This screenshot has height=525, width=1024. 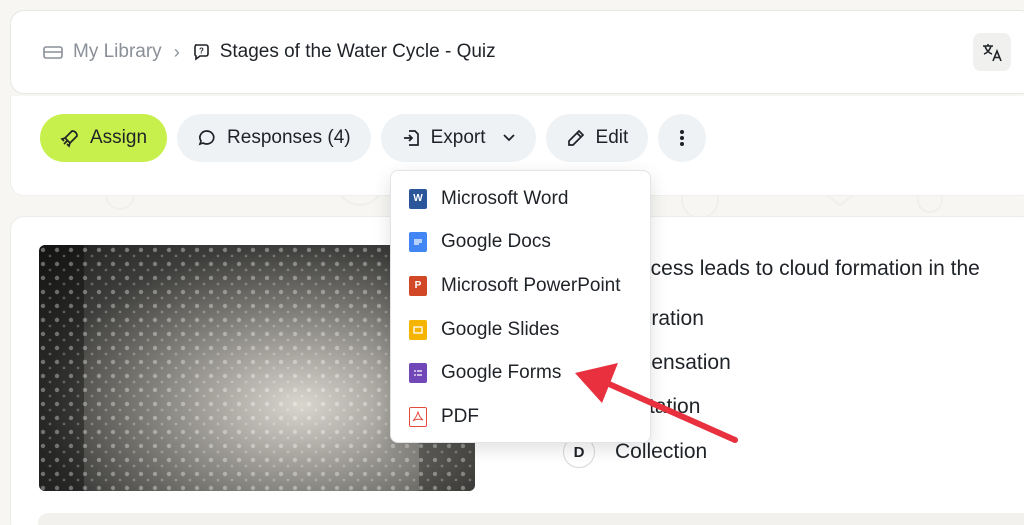 I want to click on comment-icon, so click(x=206, y=138).